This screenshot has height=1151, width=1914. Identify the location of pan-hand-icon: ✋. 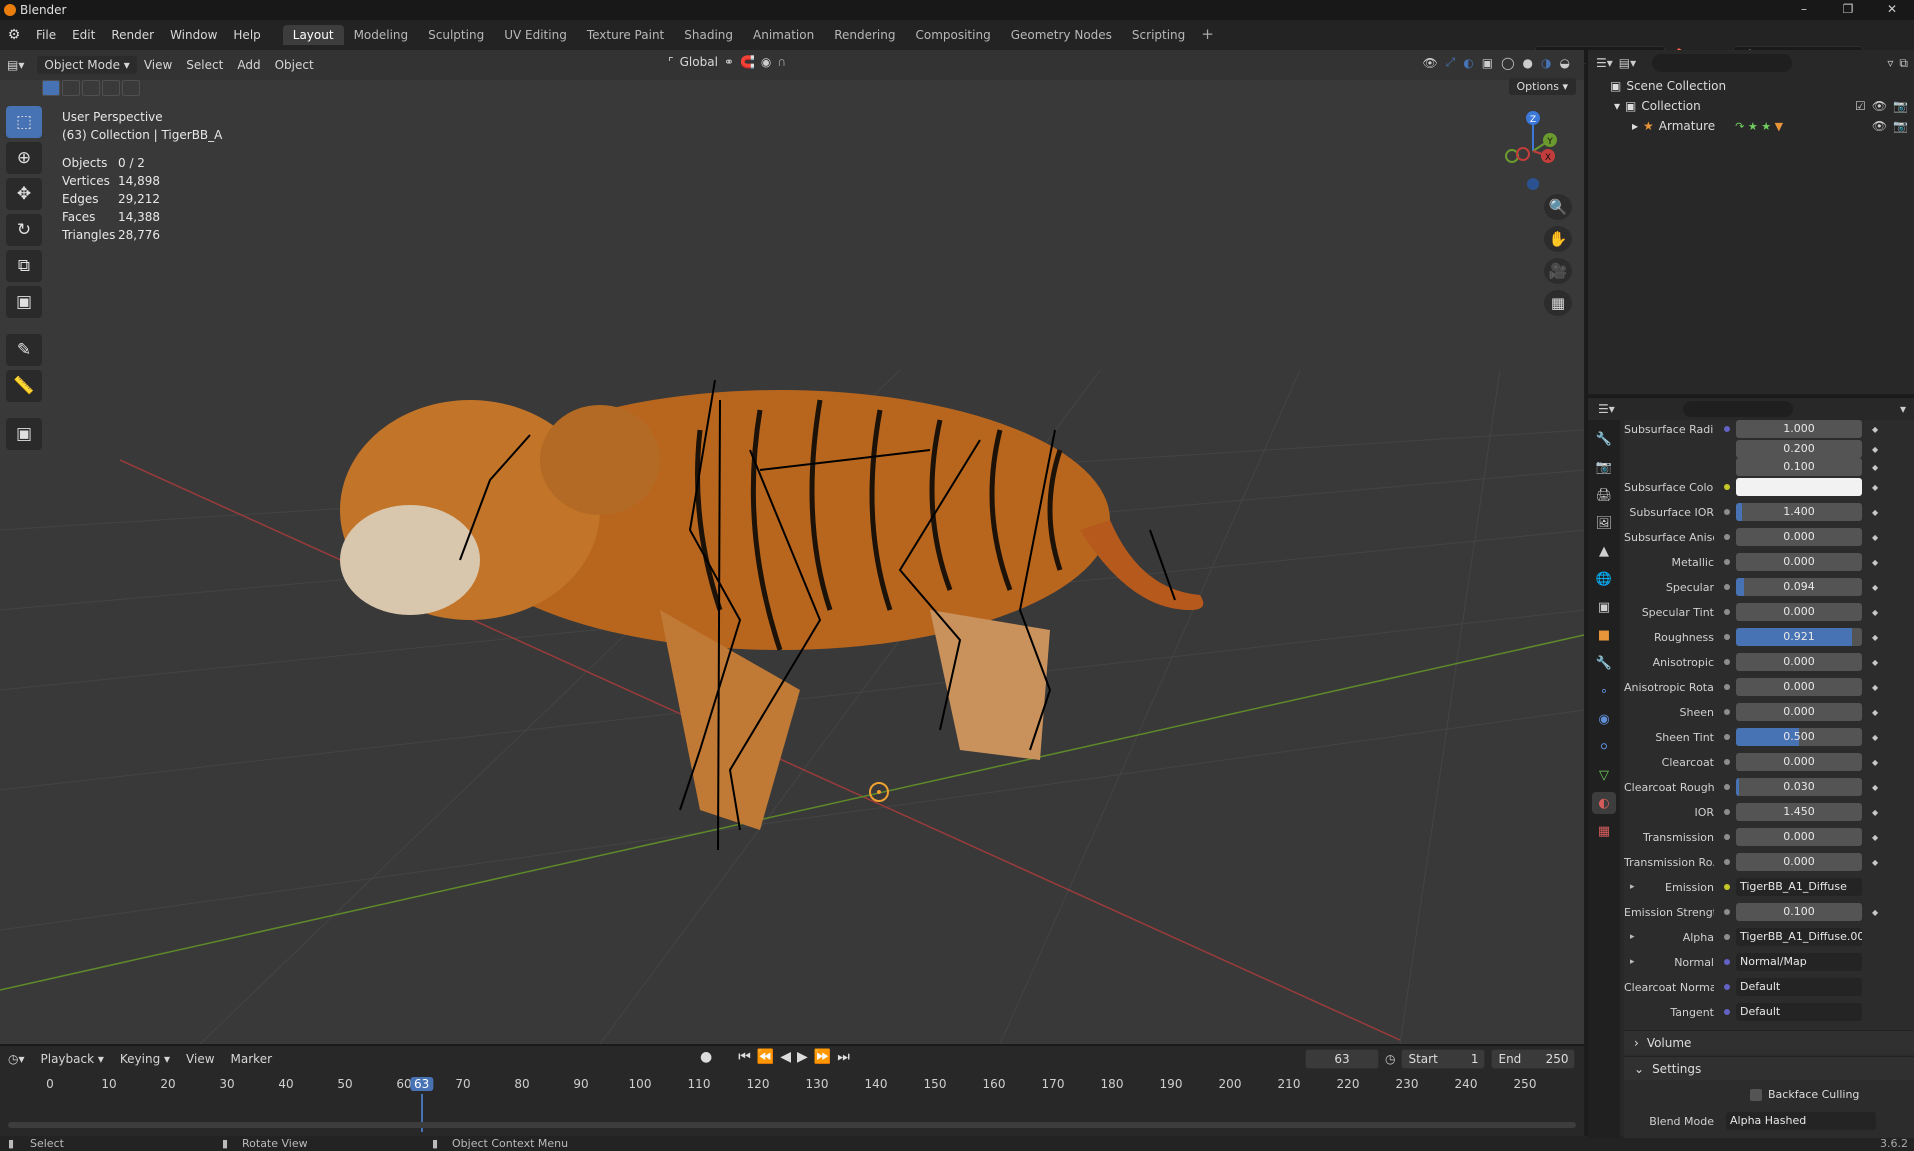
(1558, 239).